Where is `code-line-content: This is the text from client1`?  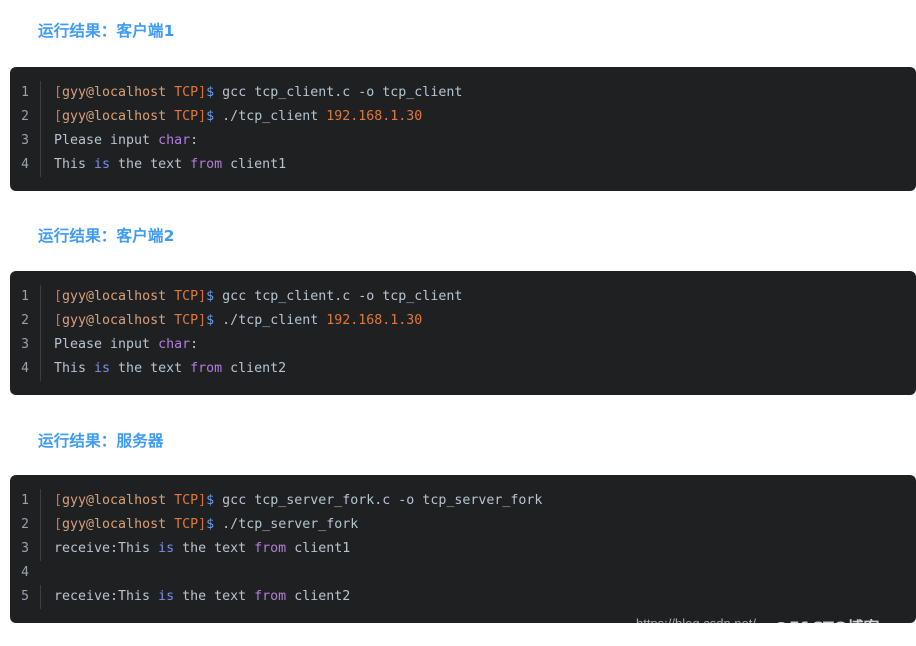 code-line-content: This is the text from client1 is located at coordinates (478, 165).